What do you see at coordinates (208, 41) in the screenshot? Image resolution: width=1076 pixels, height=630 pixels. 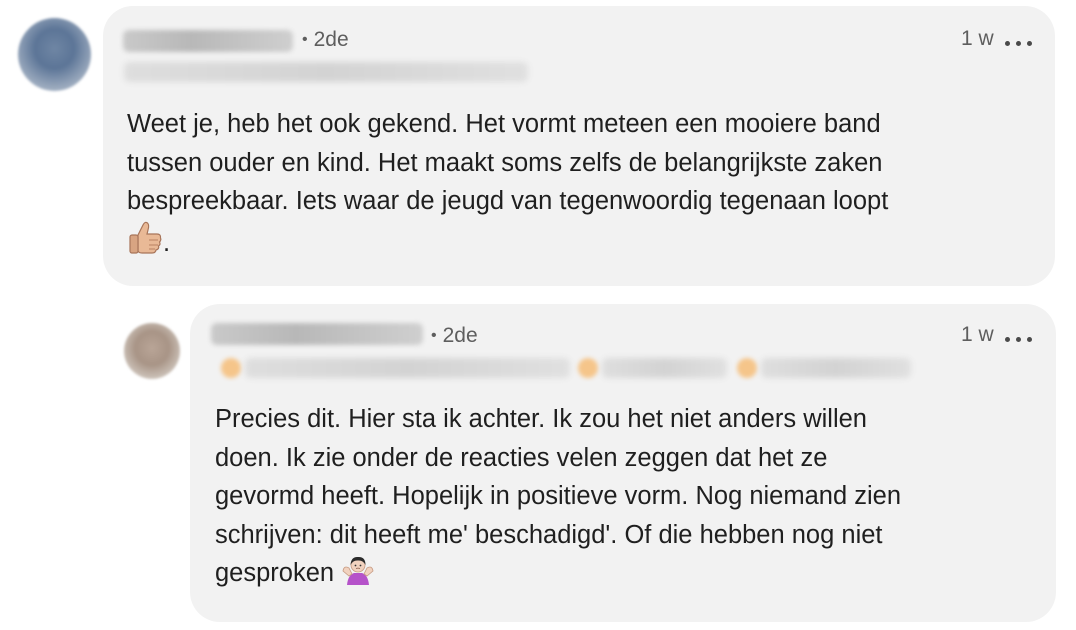 I see `comment-1-author-name-redacted` at bounding box center [208, 41].